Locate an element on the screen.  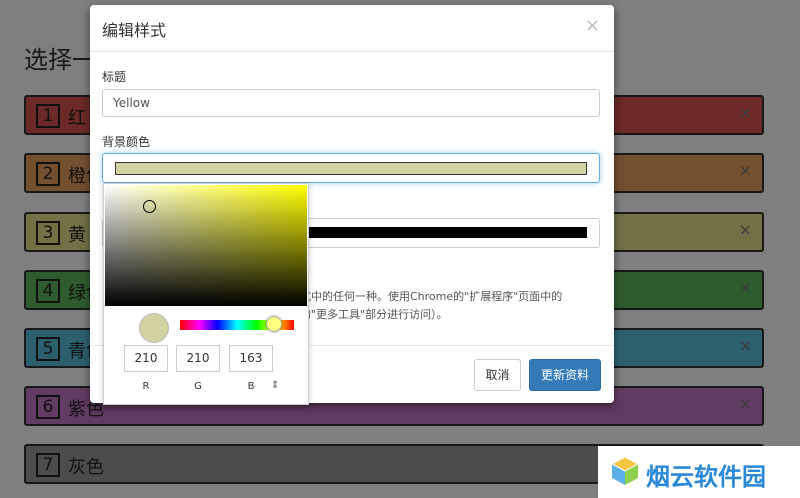
bg-color-field-label: 背景颜色 is located at coordinates (126, 142).